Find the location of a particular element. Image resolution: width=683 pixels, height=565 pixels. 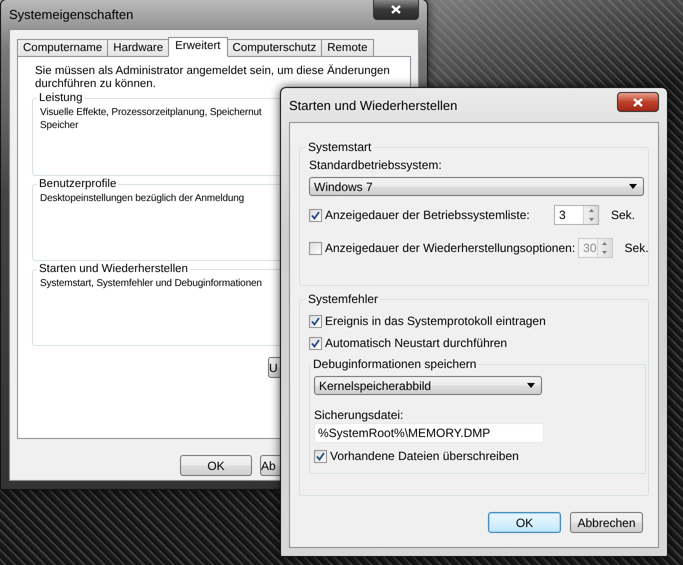

tab: Computername is located at coordinates (62, 48).